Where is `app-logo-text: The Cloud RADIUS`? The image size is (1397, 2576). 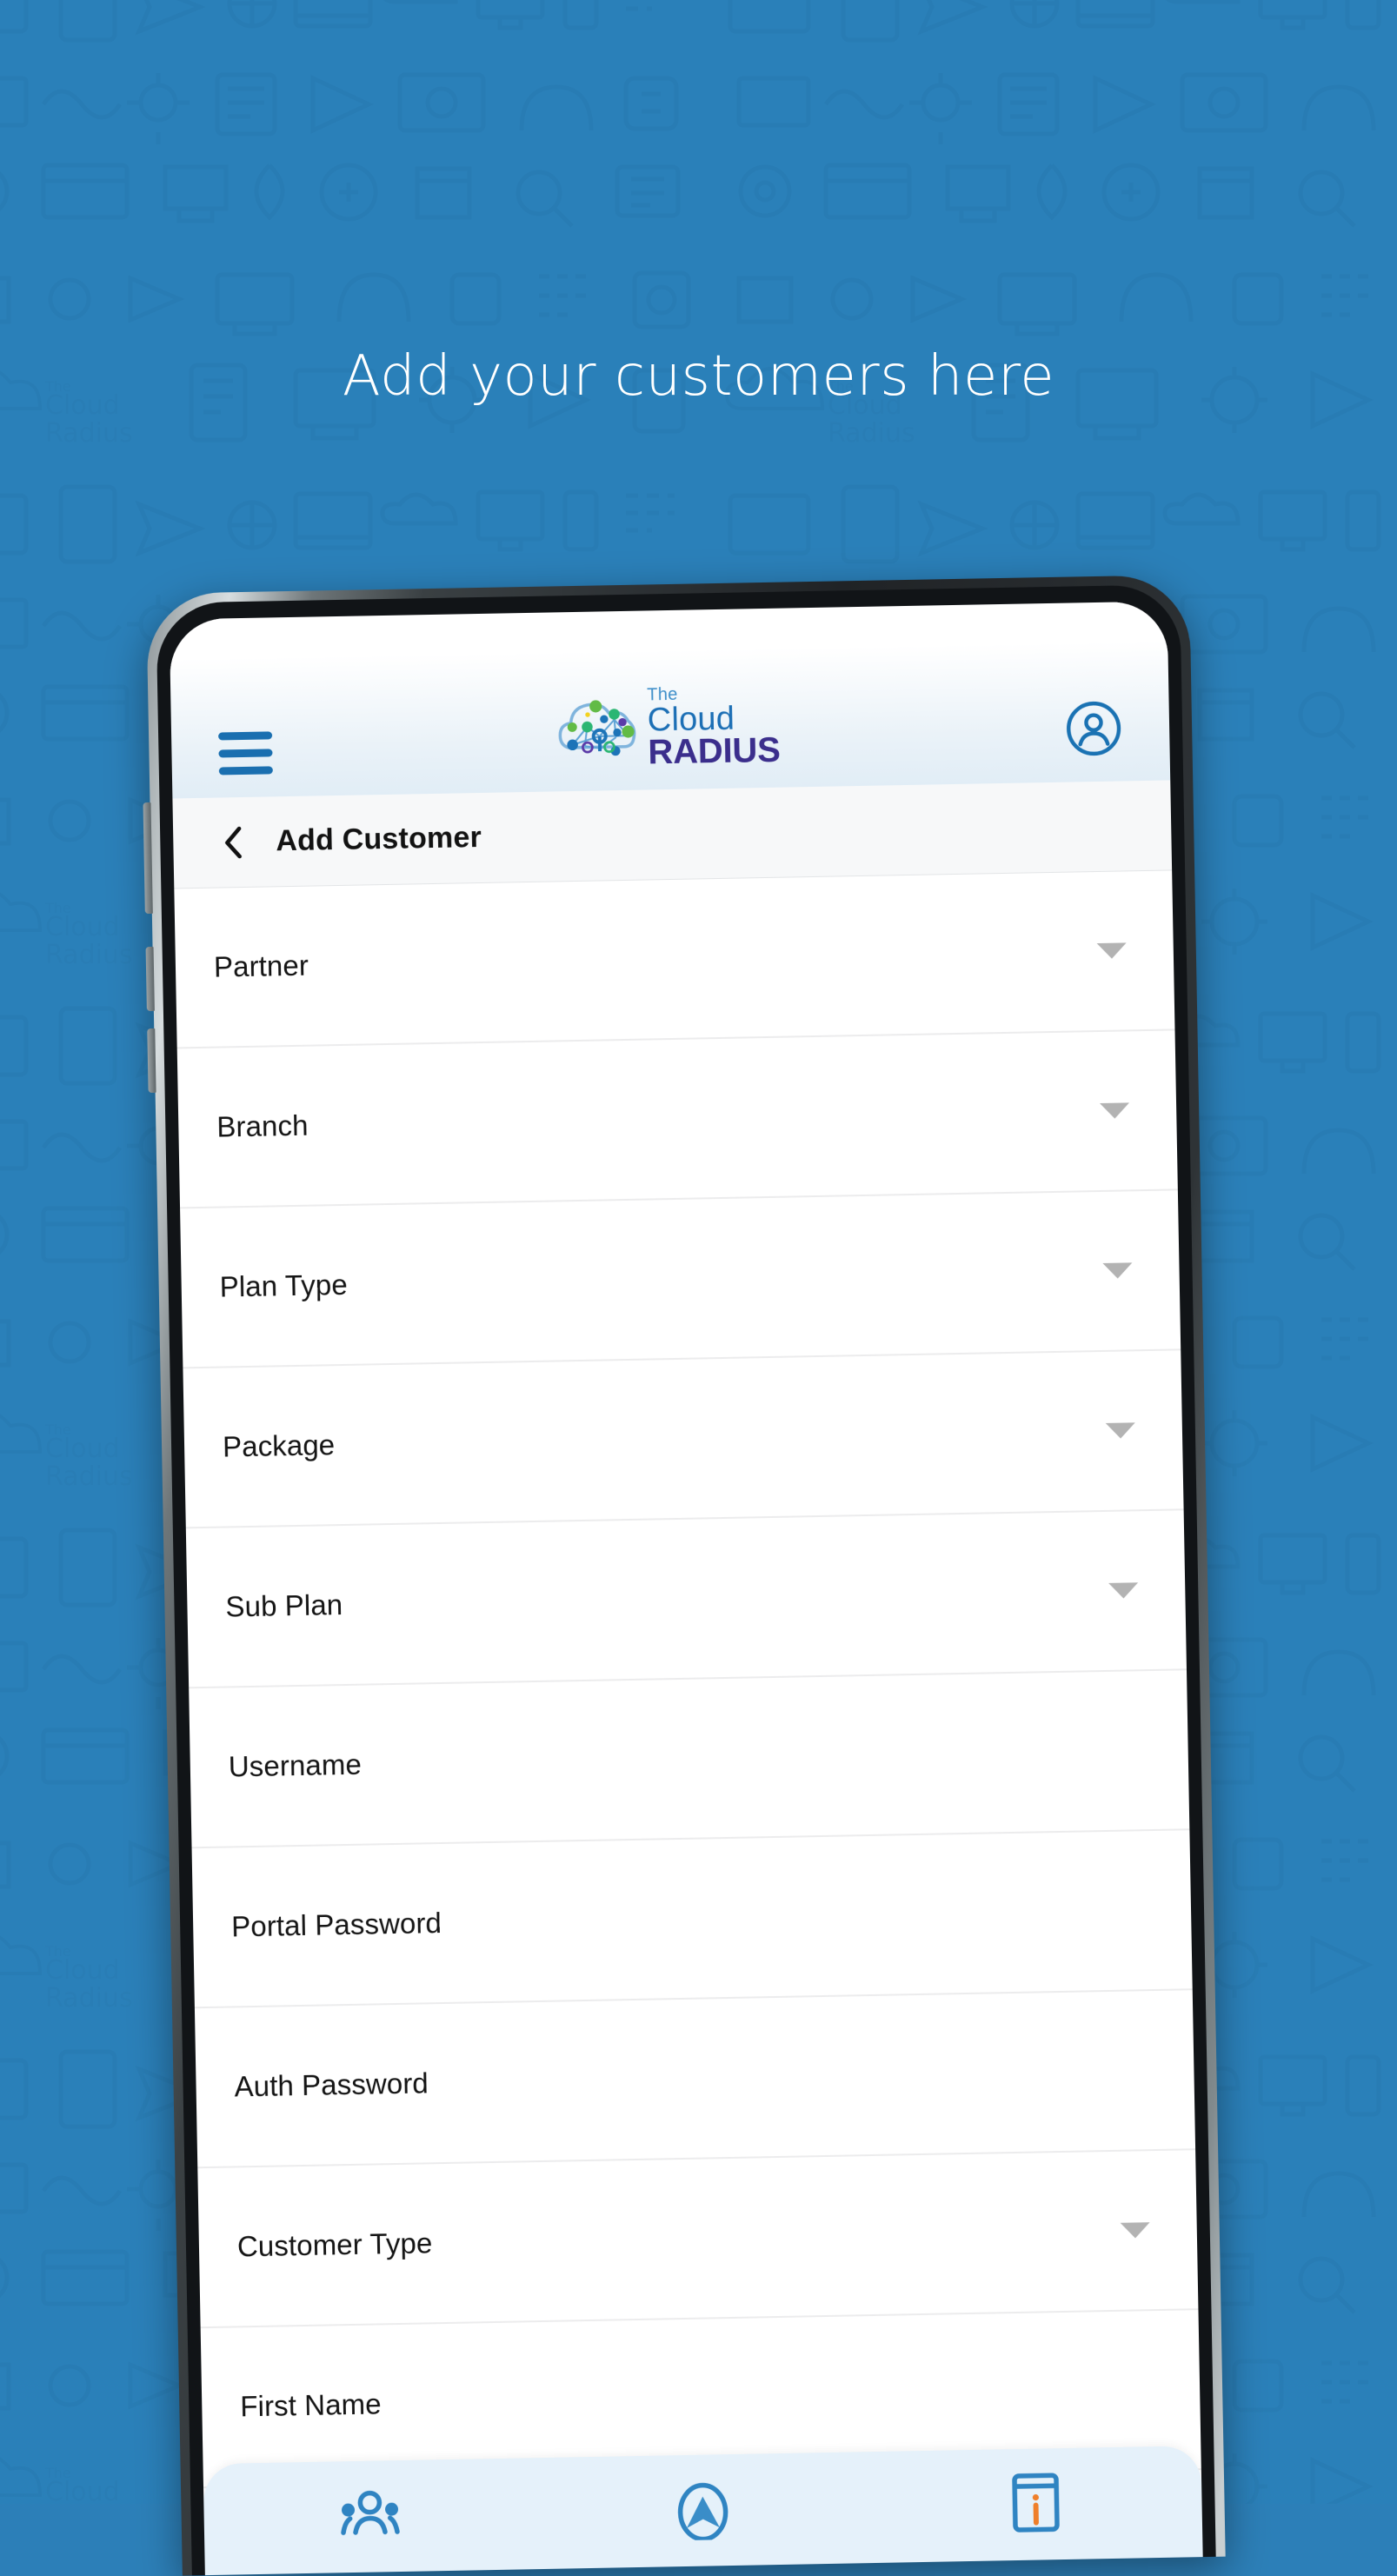 app-logo-text: The Cloud RADIUS is located at coordinates (714, 727).